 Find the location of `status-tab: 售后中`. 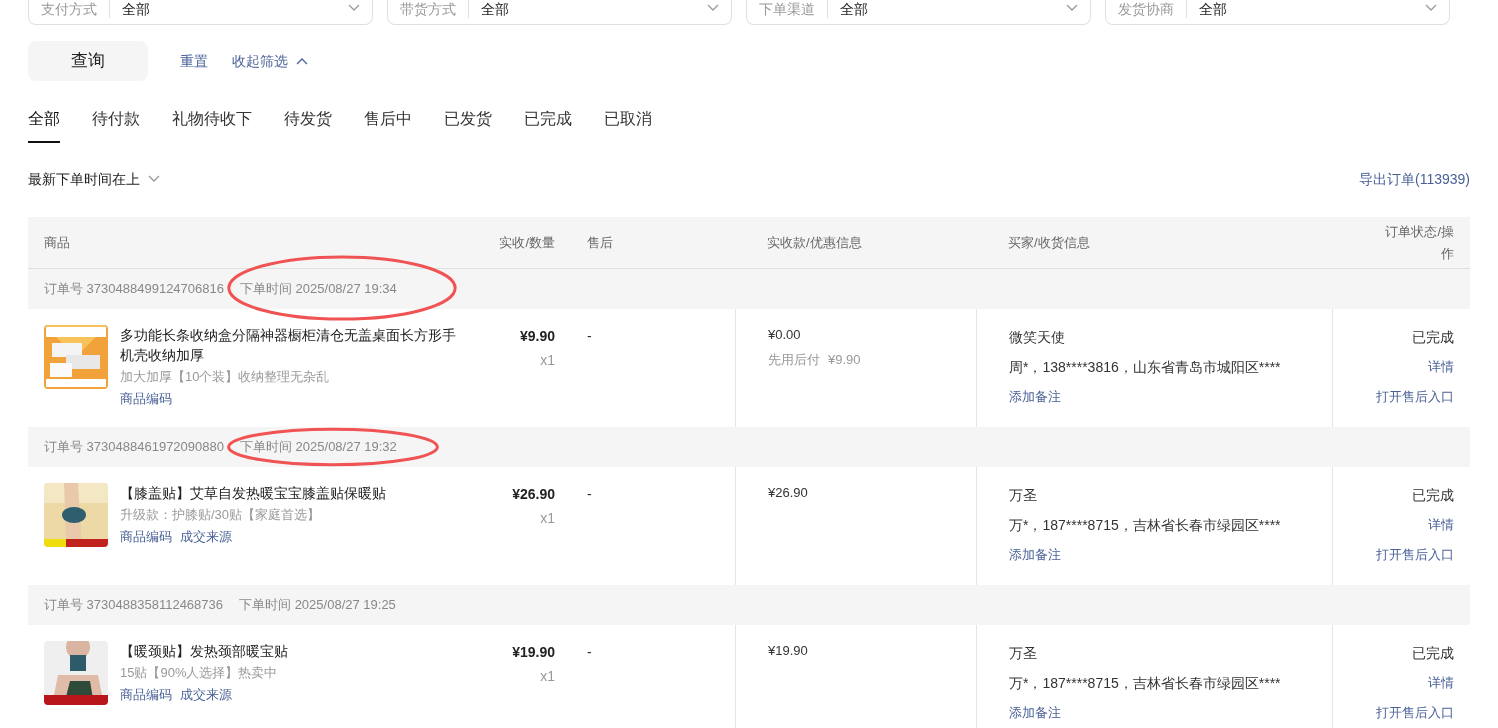

status-tab: 售后中 is located at coordinates (388, 124).